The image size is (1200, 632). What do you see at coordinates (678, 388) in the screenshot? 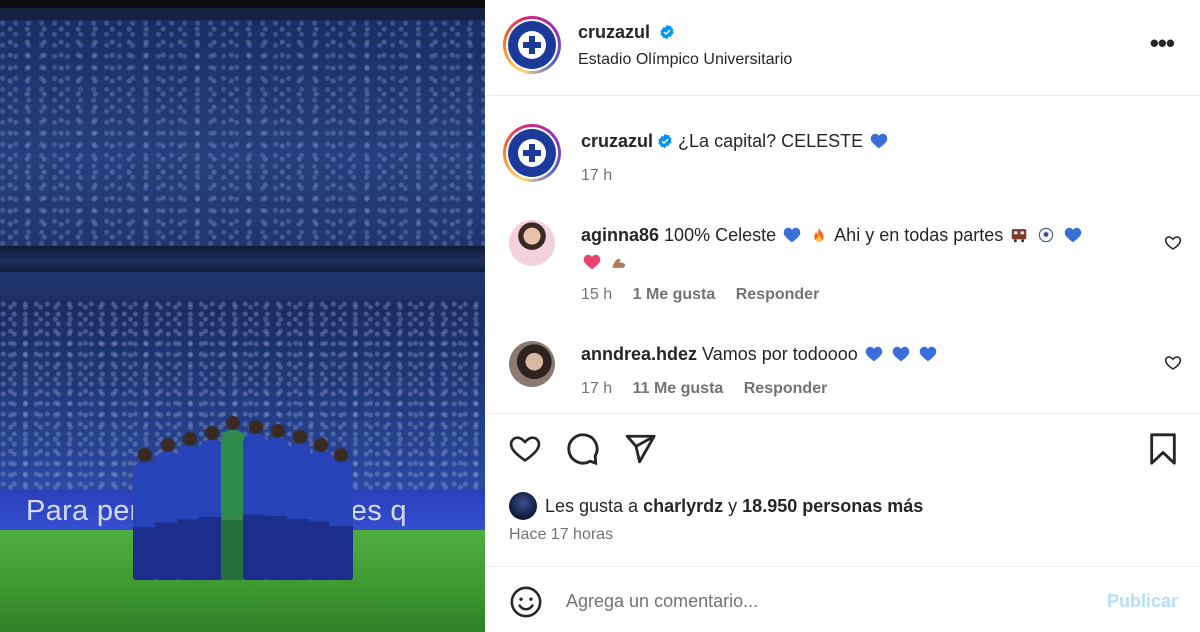
I see `comment-likes: 11 Me gusta` at bounding box center [678, 388].